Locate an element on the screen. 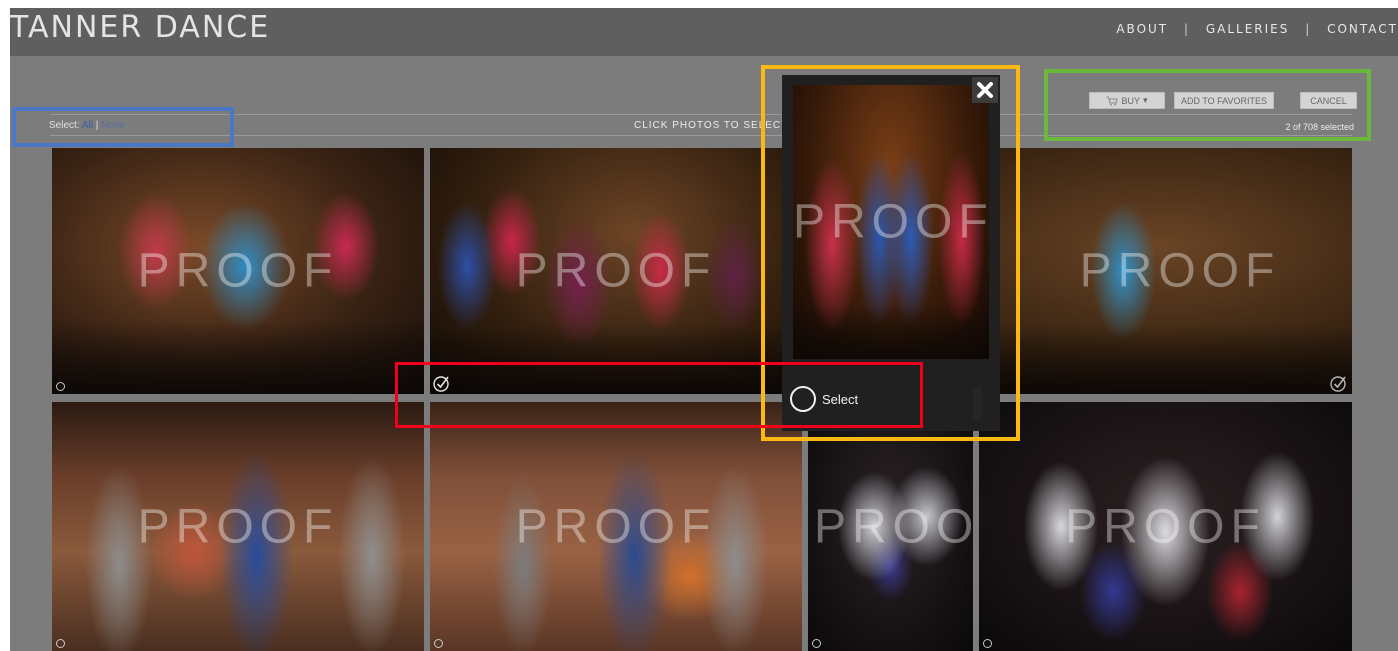 The height and width of the screenshot is (651, 1398). selected-check-icon is located at coordinates (1339, 383).